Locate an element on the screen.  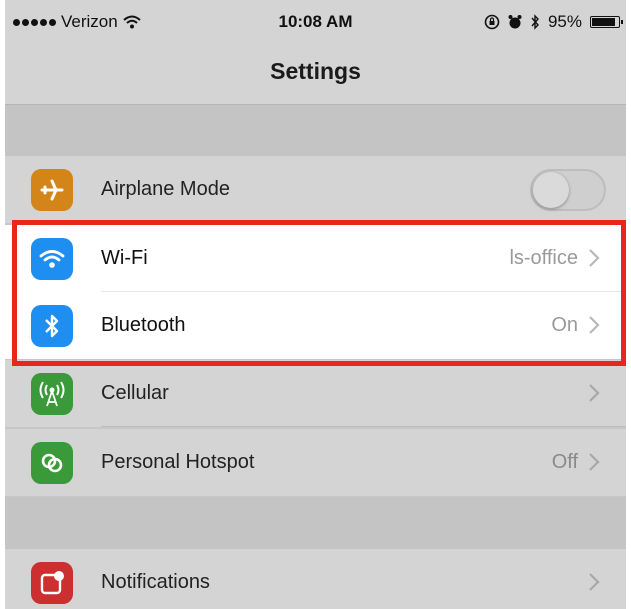
wifi-icon is located at coordinates (52, 259).